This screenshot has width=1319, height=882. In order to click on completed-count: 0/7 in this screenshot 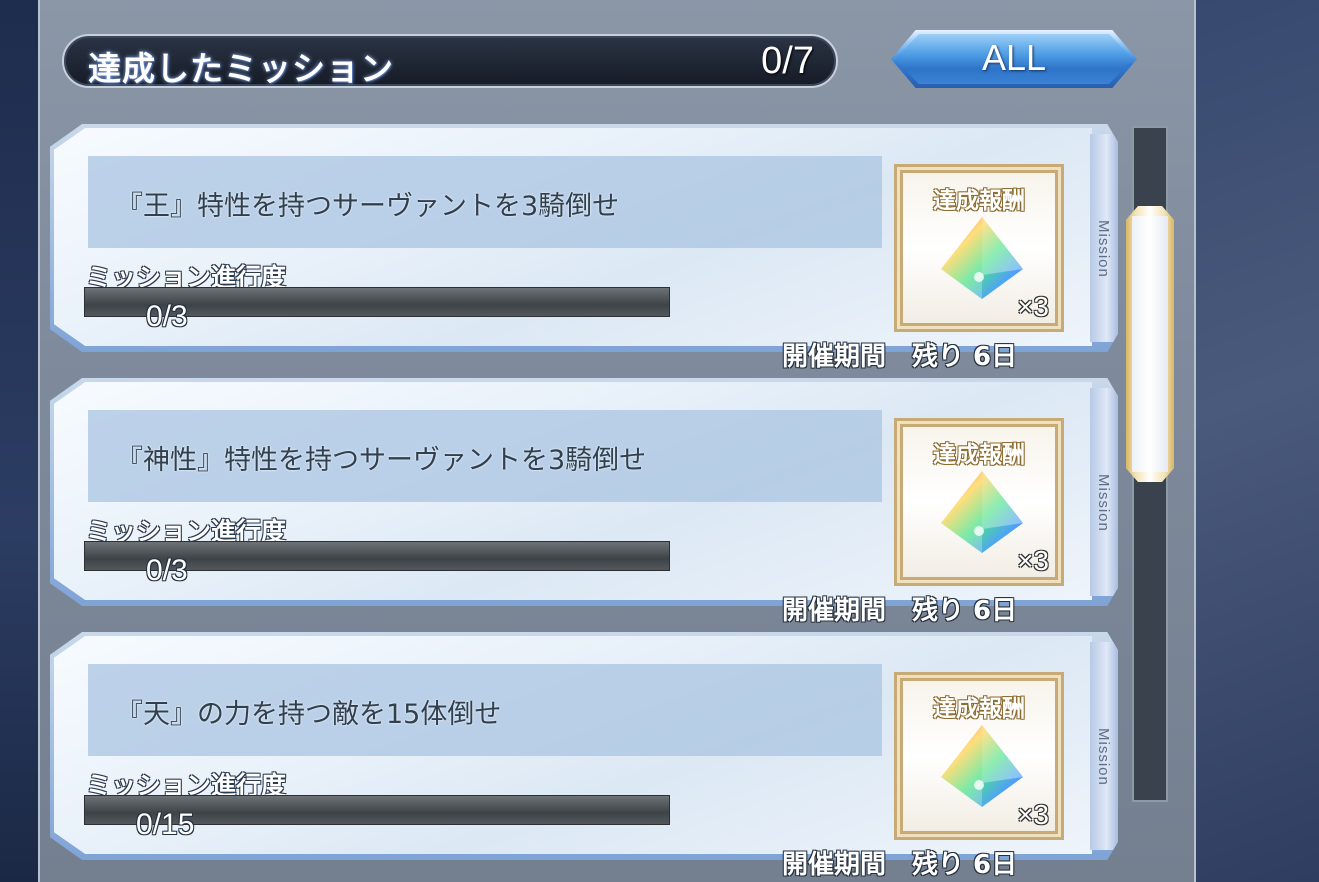, I will do `click(787, 61)`.